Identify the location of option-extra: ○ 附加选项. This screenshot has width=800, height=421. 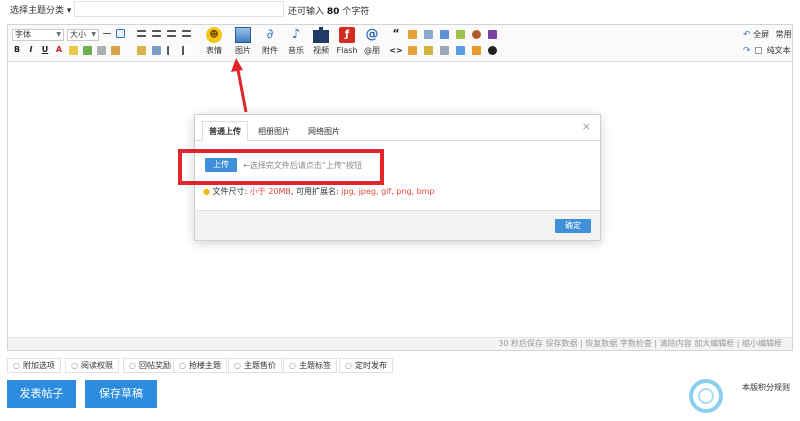
(34, 365).